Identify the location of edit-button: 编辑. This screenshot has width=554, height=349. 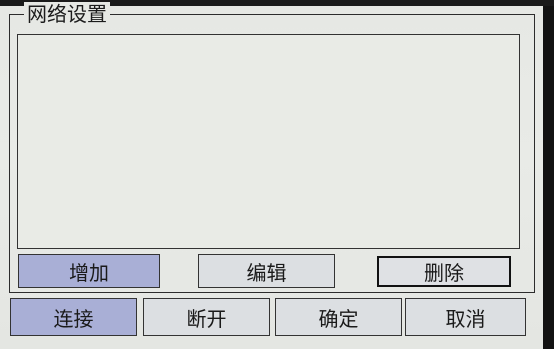
(266, 271).